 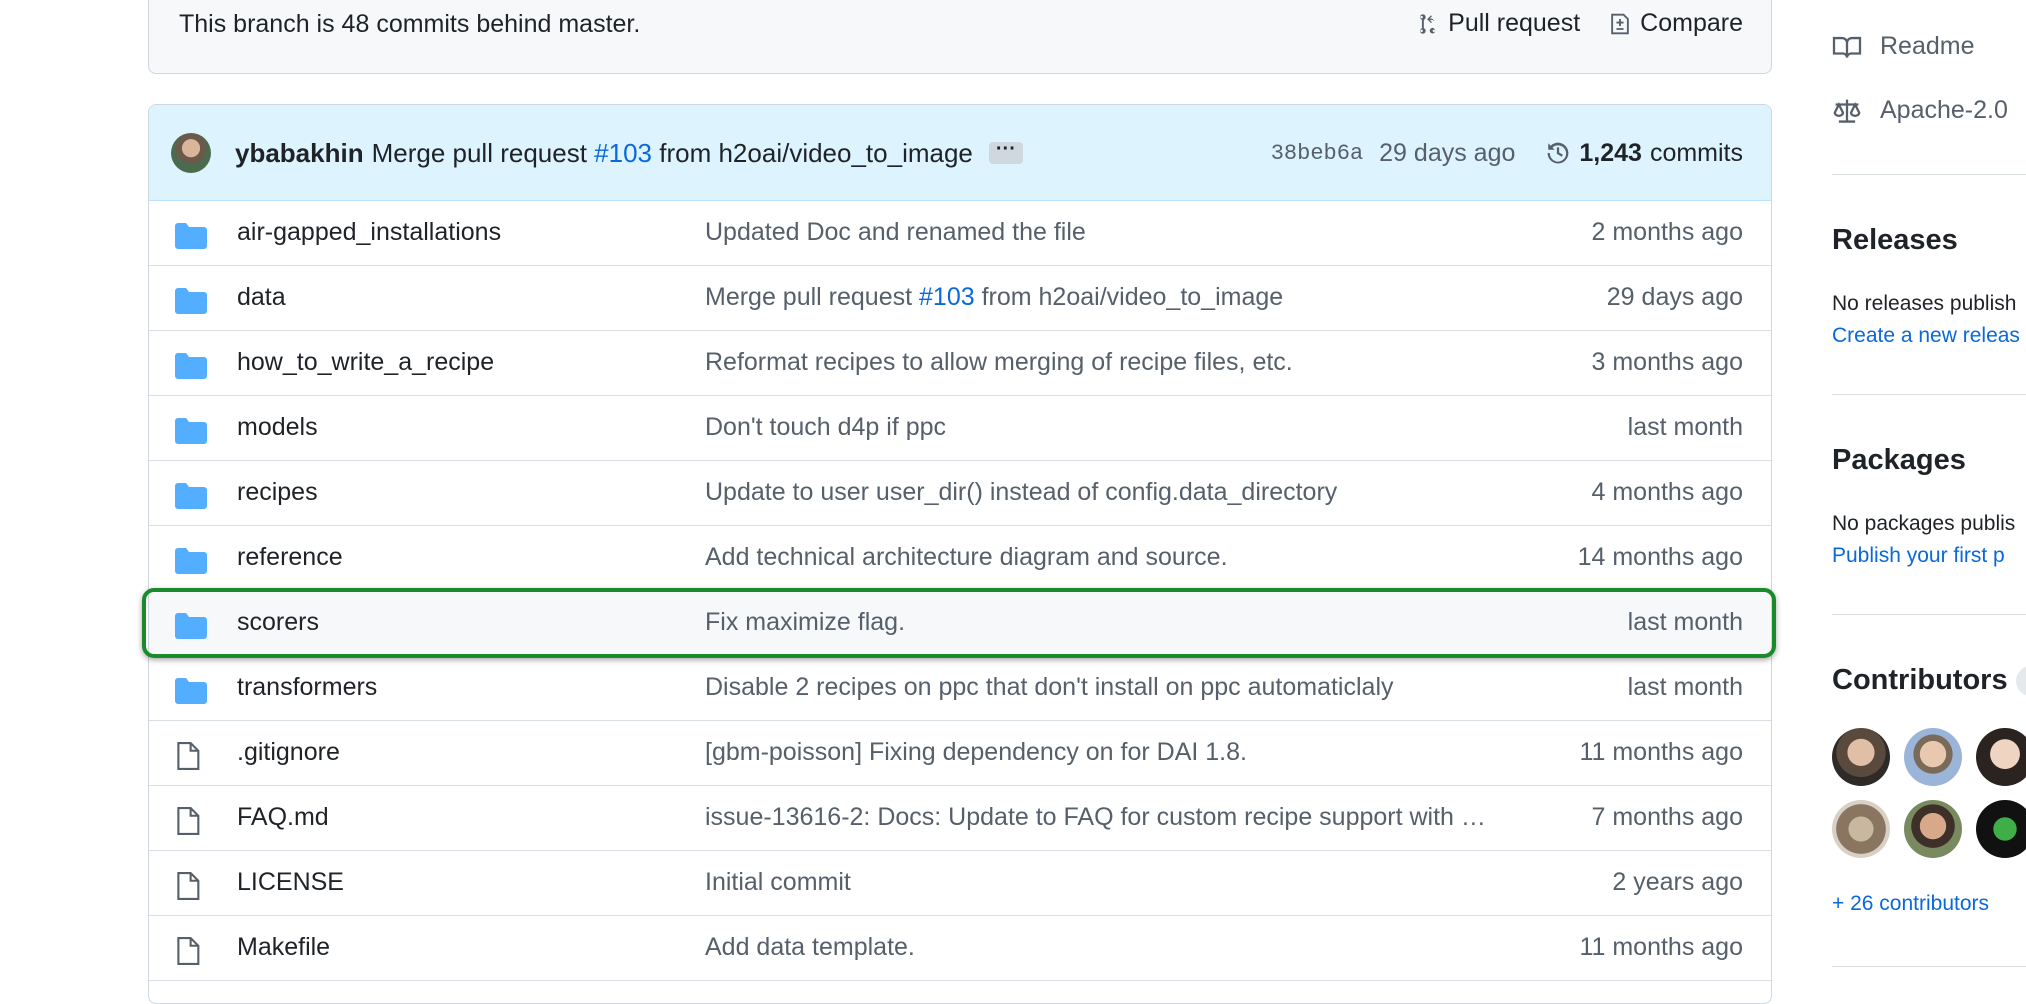 I want to click on packages-heading: Packages, so click(x=1899, y=460).